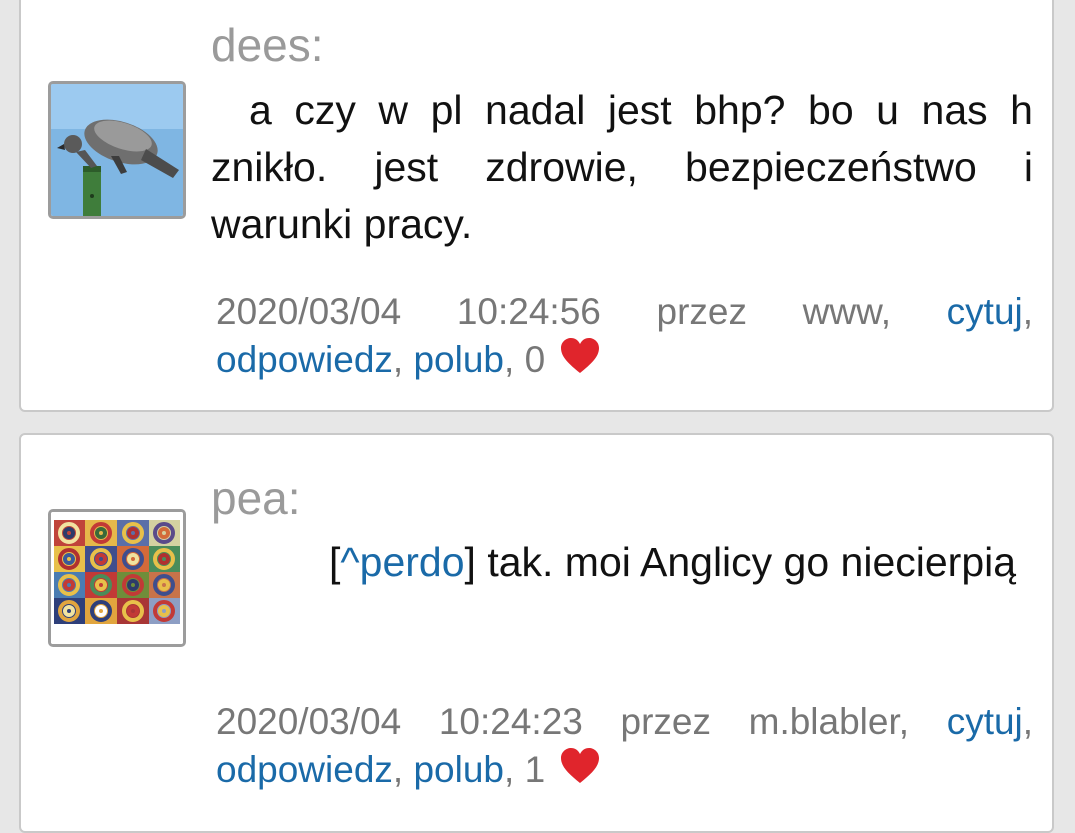 Image resolution: width=1075 pixels, height=833 pixels. Describe the element at coordinates (535, 769) in the screenshot. I see `like-count: 1` at that location.